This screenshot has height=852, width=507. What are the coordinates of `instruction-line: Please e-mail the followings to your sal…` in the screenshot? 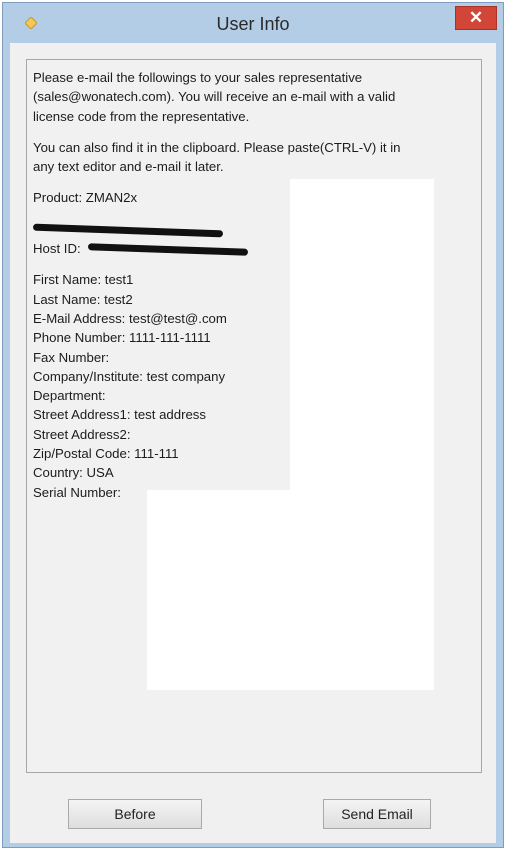 It's located at (198, 77).